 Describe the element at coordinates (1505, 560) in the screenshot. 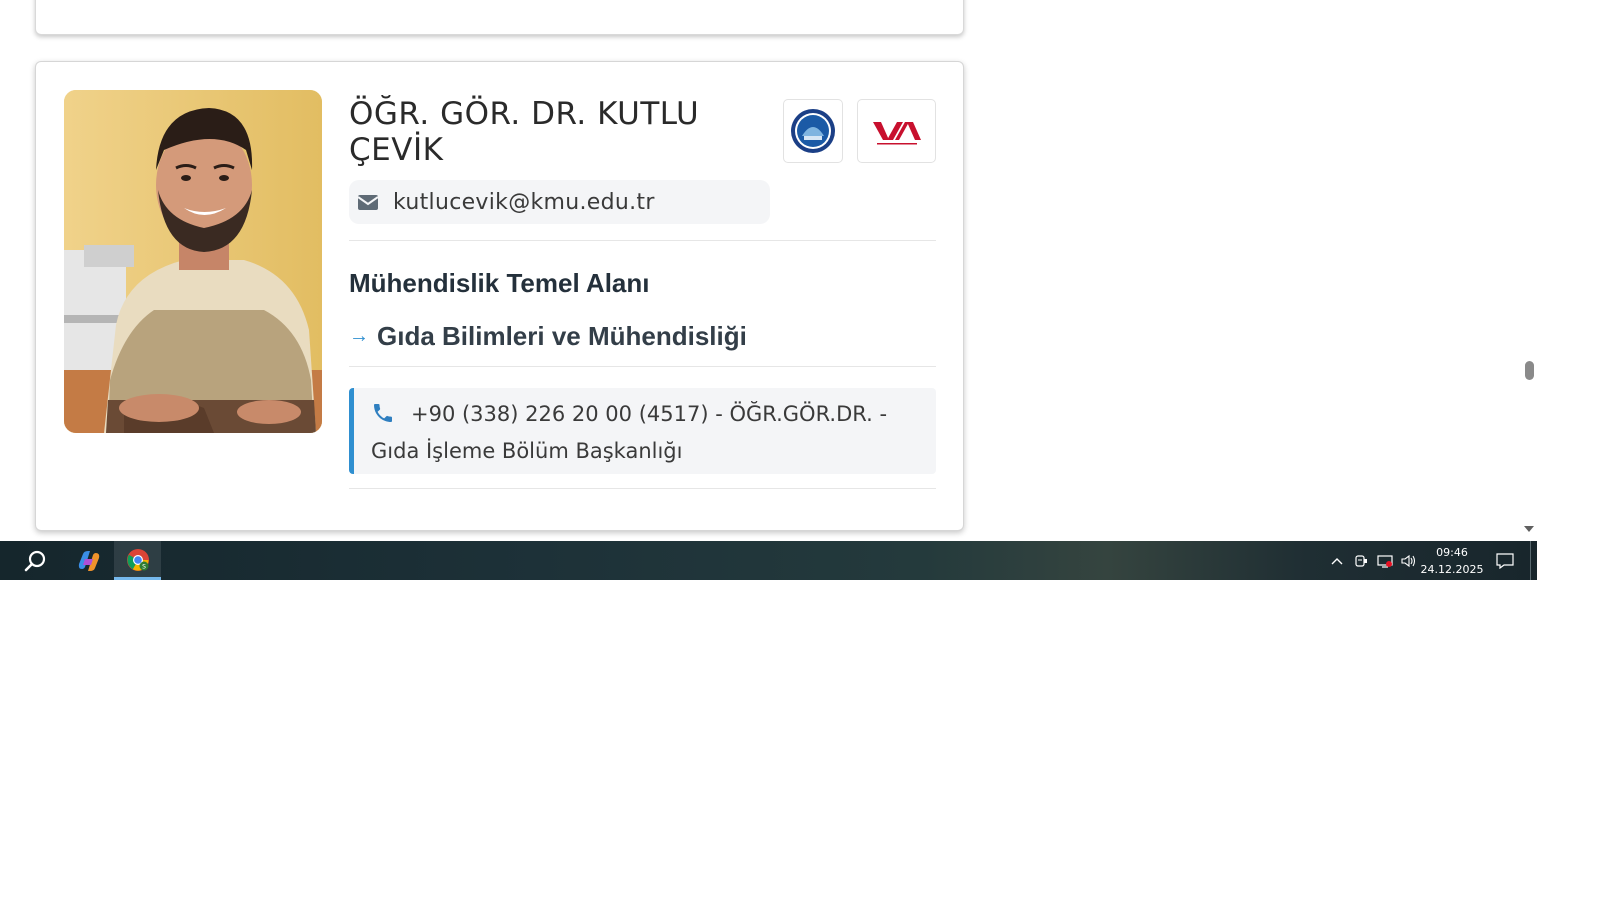

I see `notification-icon` at that location.